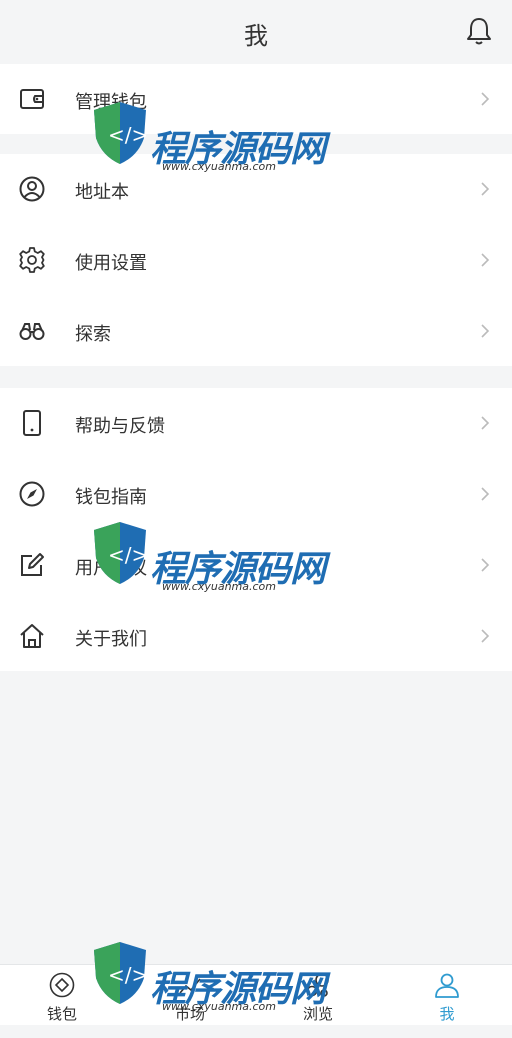  Describe the element at coordinates (61, 1014) in the screenshot. I see `tab-label: 钱包` at that location.